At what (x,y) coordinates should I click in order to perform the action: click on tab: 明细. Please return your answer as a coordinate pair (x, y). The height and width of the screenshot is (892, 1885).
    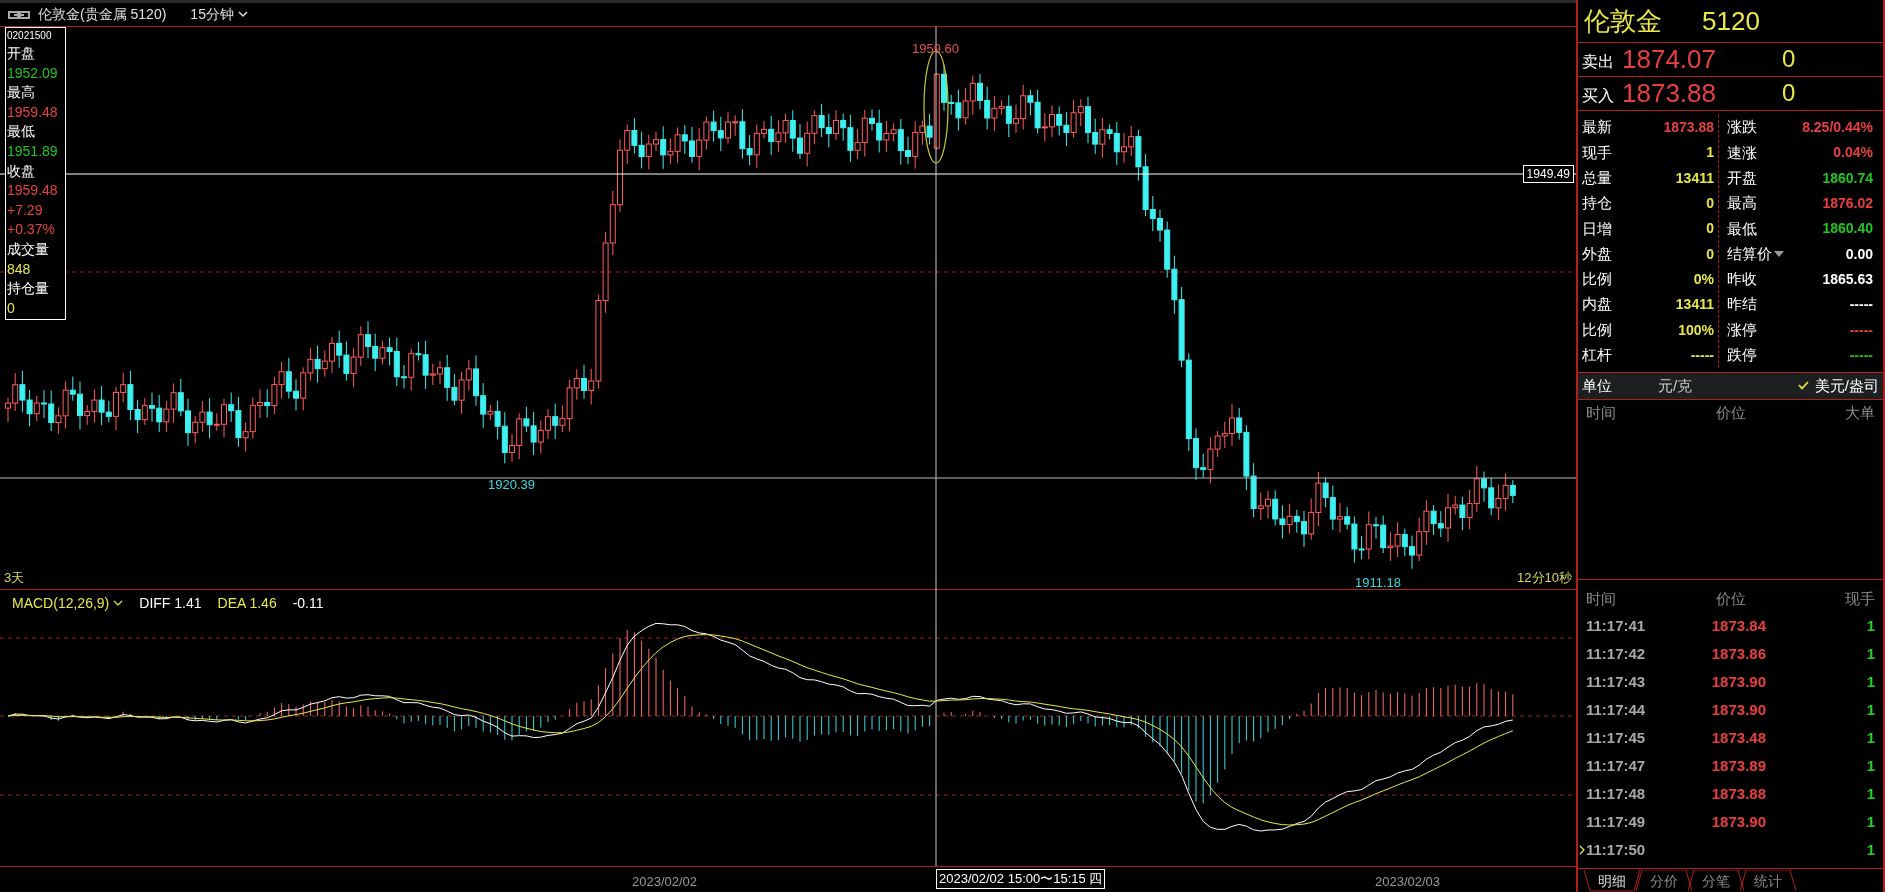
    Looking at the image, I should click on (1612, 881).